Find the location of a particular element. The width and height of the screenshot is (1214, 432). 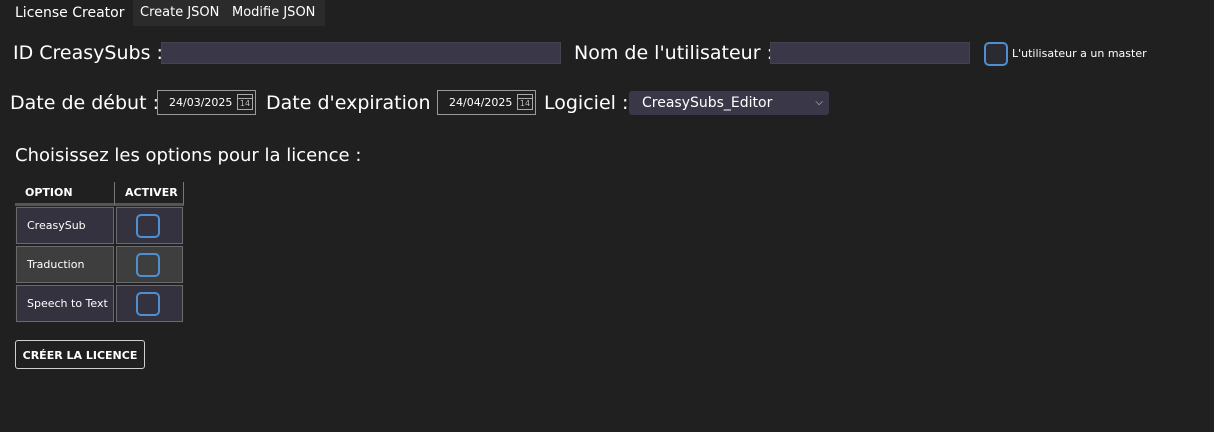

expiration-date-picker: 24/04/2025 14 is located at coordinates (486, 102).